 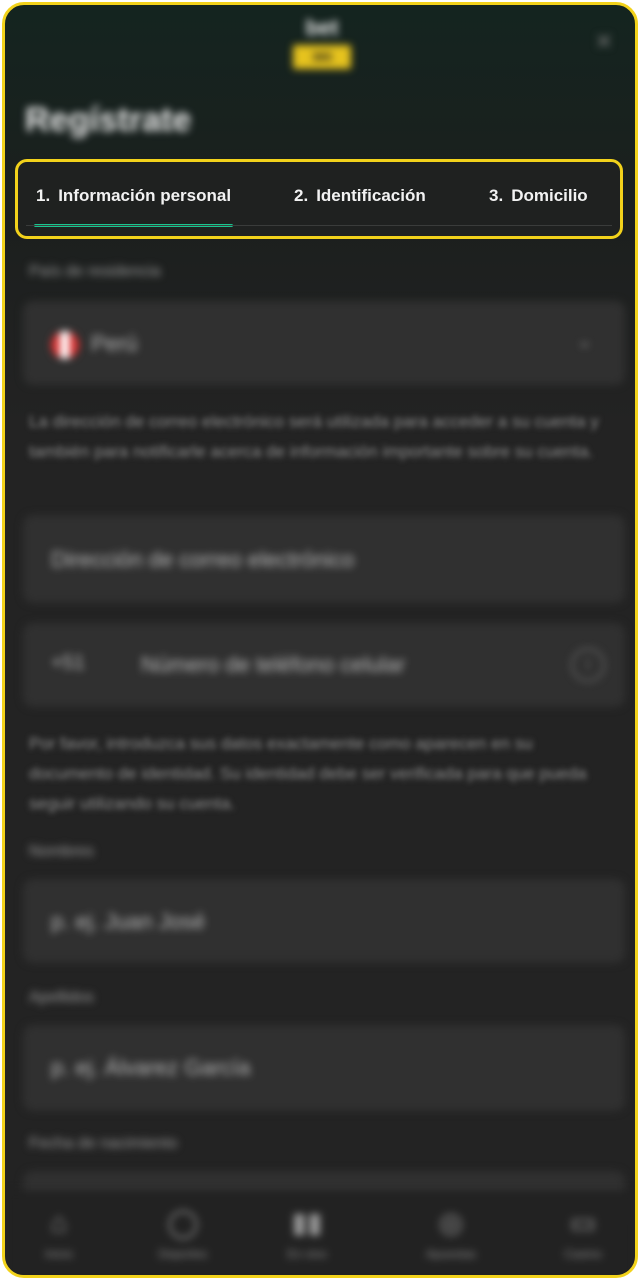 What do you see at coordinates (588, 665) in the screenshot?
I see `info-icon: i` at bounding box center [588, 665].